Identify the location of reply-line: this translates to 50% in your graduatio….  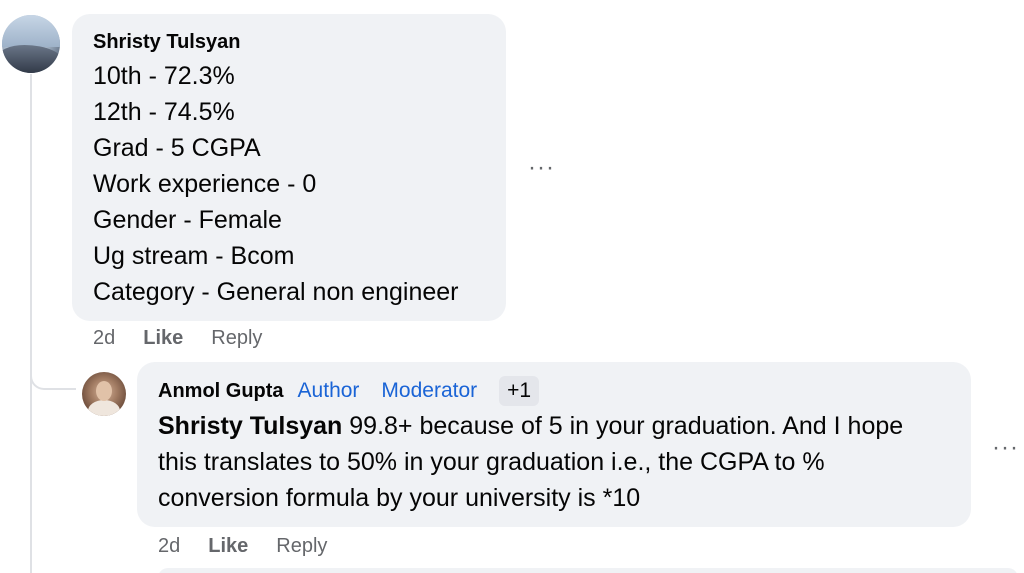
(491, 462).